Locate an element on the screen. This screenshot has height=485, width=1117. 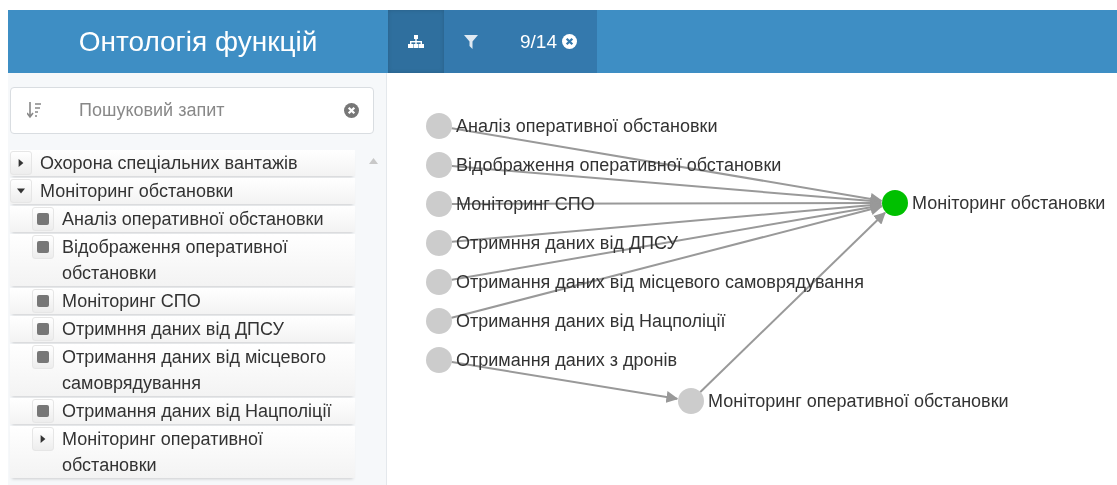
tree-item: Охорона спеціальних вантажів is located at coordinates (182, 163).